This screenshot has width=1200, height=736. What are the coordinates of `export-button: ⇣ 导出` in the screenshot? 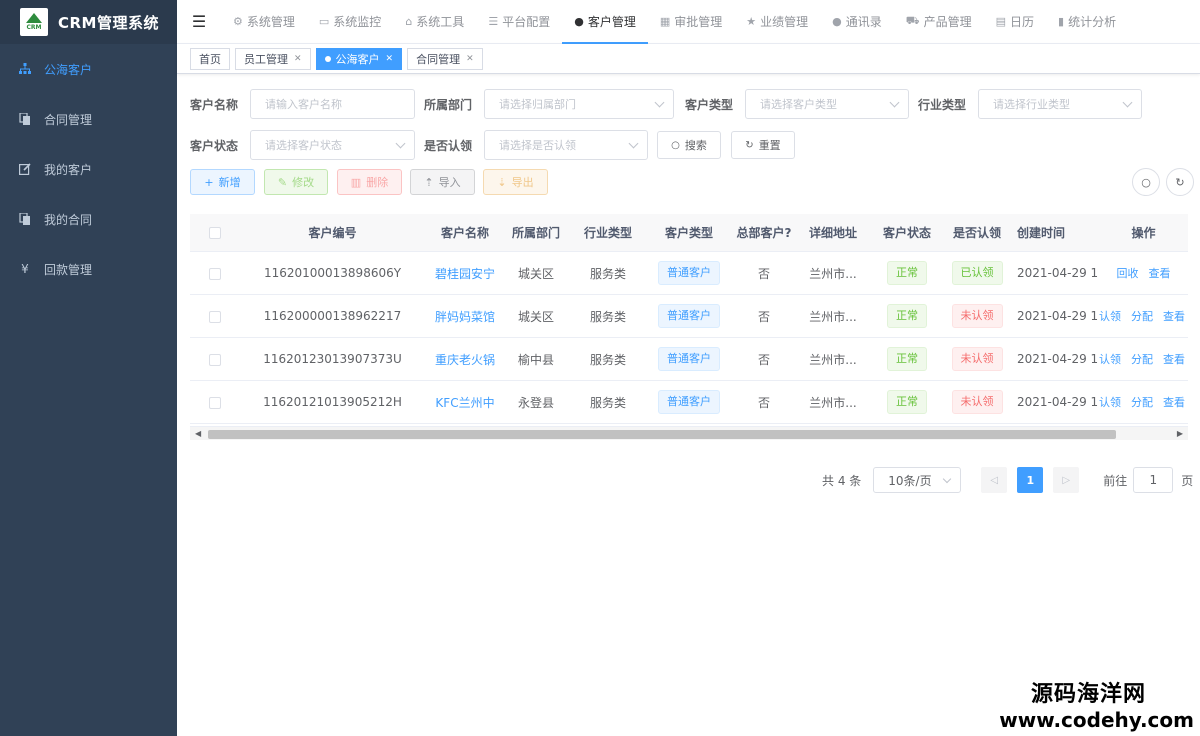 It's located at (515, 182).